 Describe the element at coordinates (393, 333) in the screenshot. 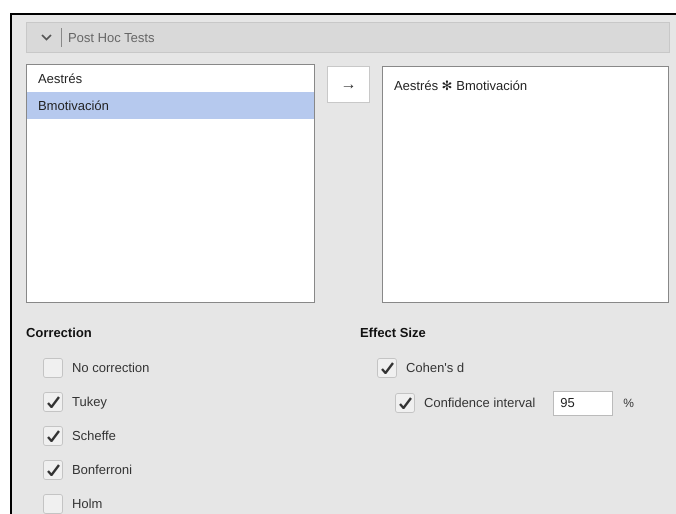

I see `section-heading: Effect Size` at that location.